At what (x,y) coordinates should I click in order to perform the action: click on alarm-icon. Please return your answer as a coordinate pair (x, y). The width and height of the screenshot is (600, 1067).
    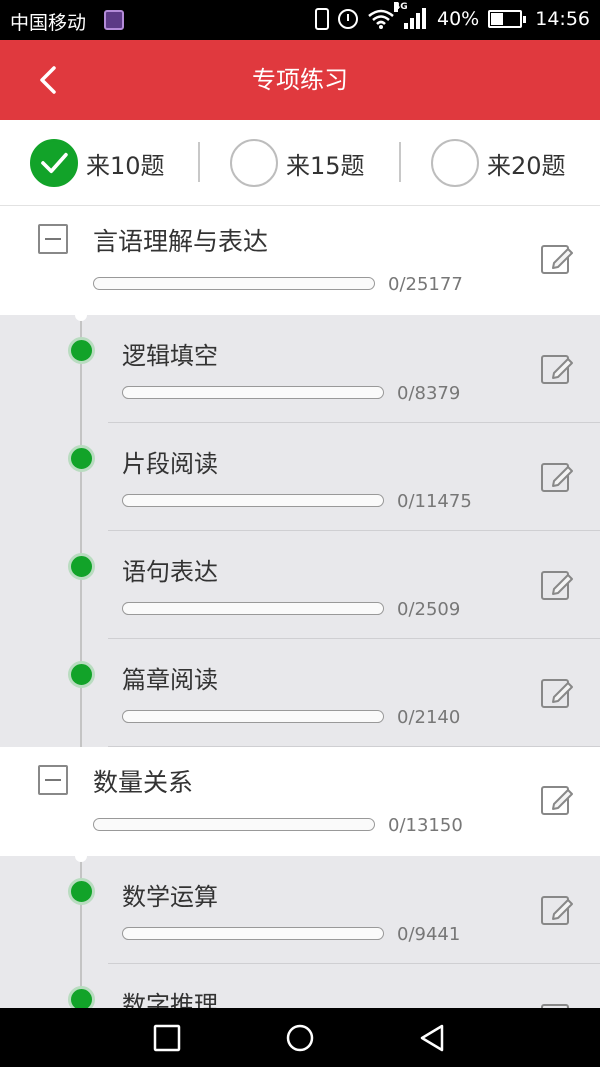
    Looking at the image, I should click on (348, 19).